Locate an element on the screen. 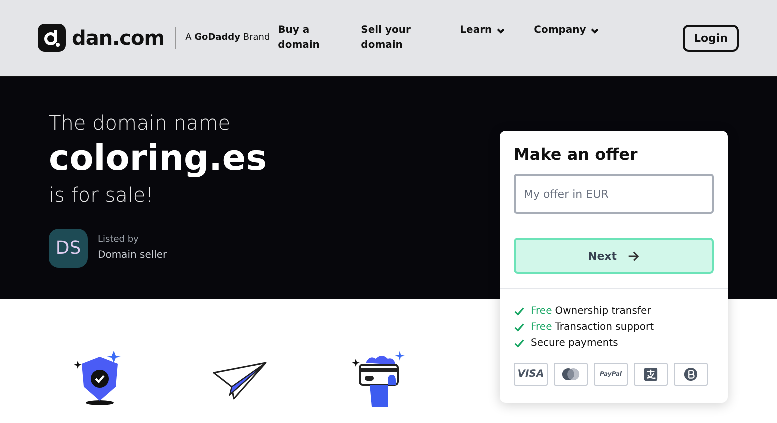 Image resolution: width=777 pixels, height=423 pixels. alipay-logo is located at coordinates (651, 374).